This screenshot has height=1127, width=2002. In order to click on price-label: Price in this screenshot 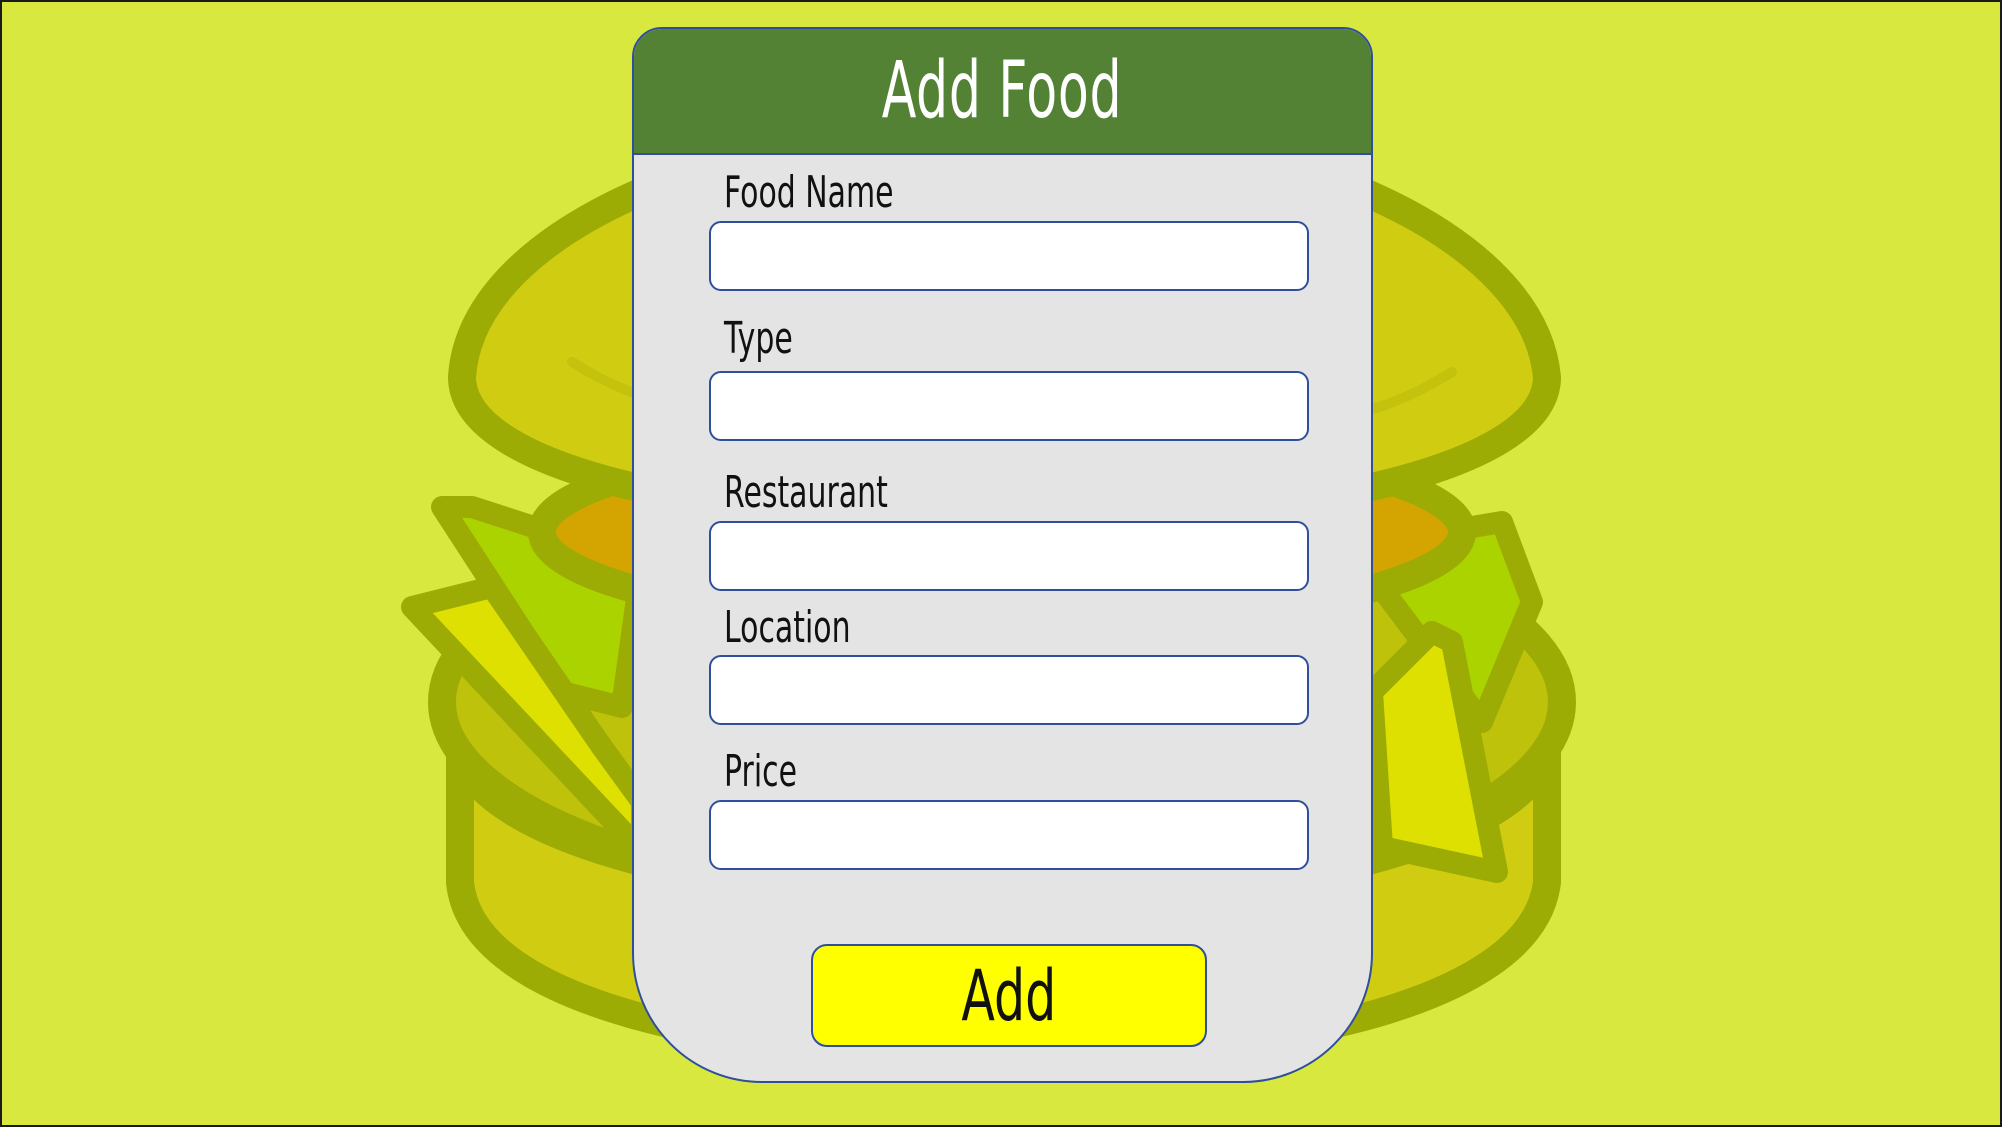, I will do `click(760, 771)`.